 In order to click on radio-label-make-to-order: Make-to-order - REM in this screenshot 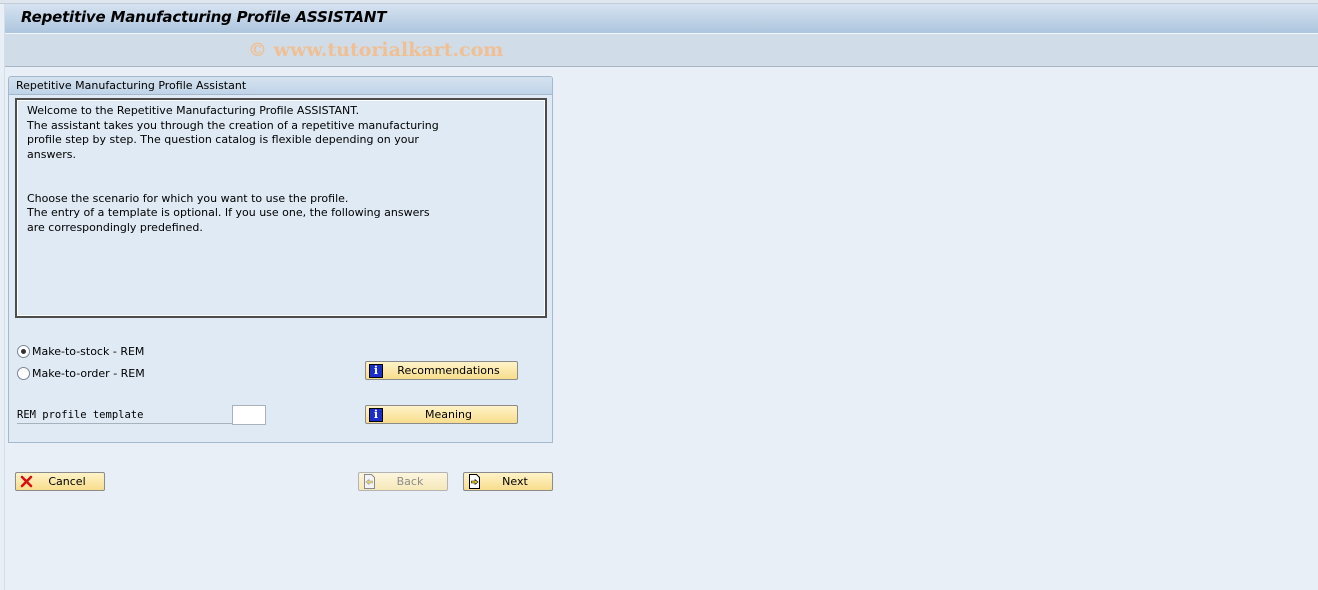, I will do `click(88, 373)`.